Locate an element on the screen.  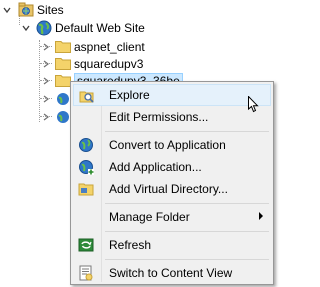
menu-item-switch-to-content-view: Switch to Content View is located at coordinates (172, 273).